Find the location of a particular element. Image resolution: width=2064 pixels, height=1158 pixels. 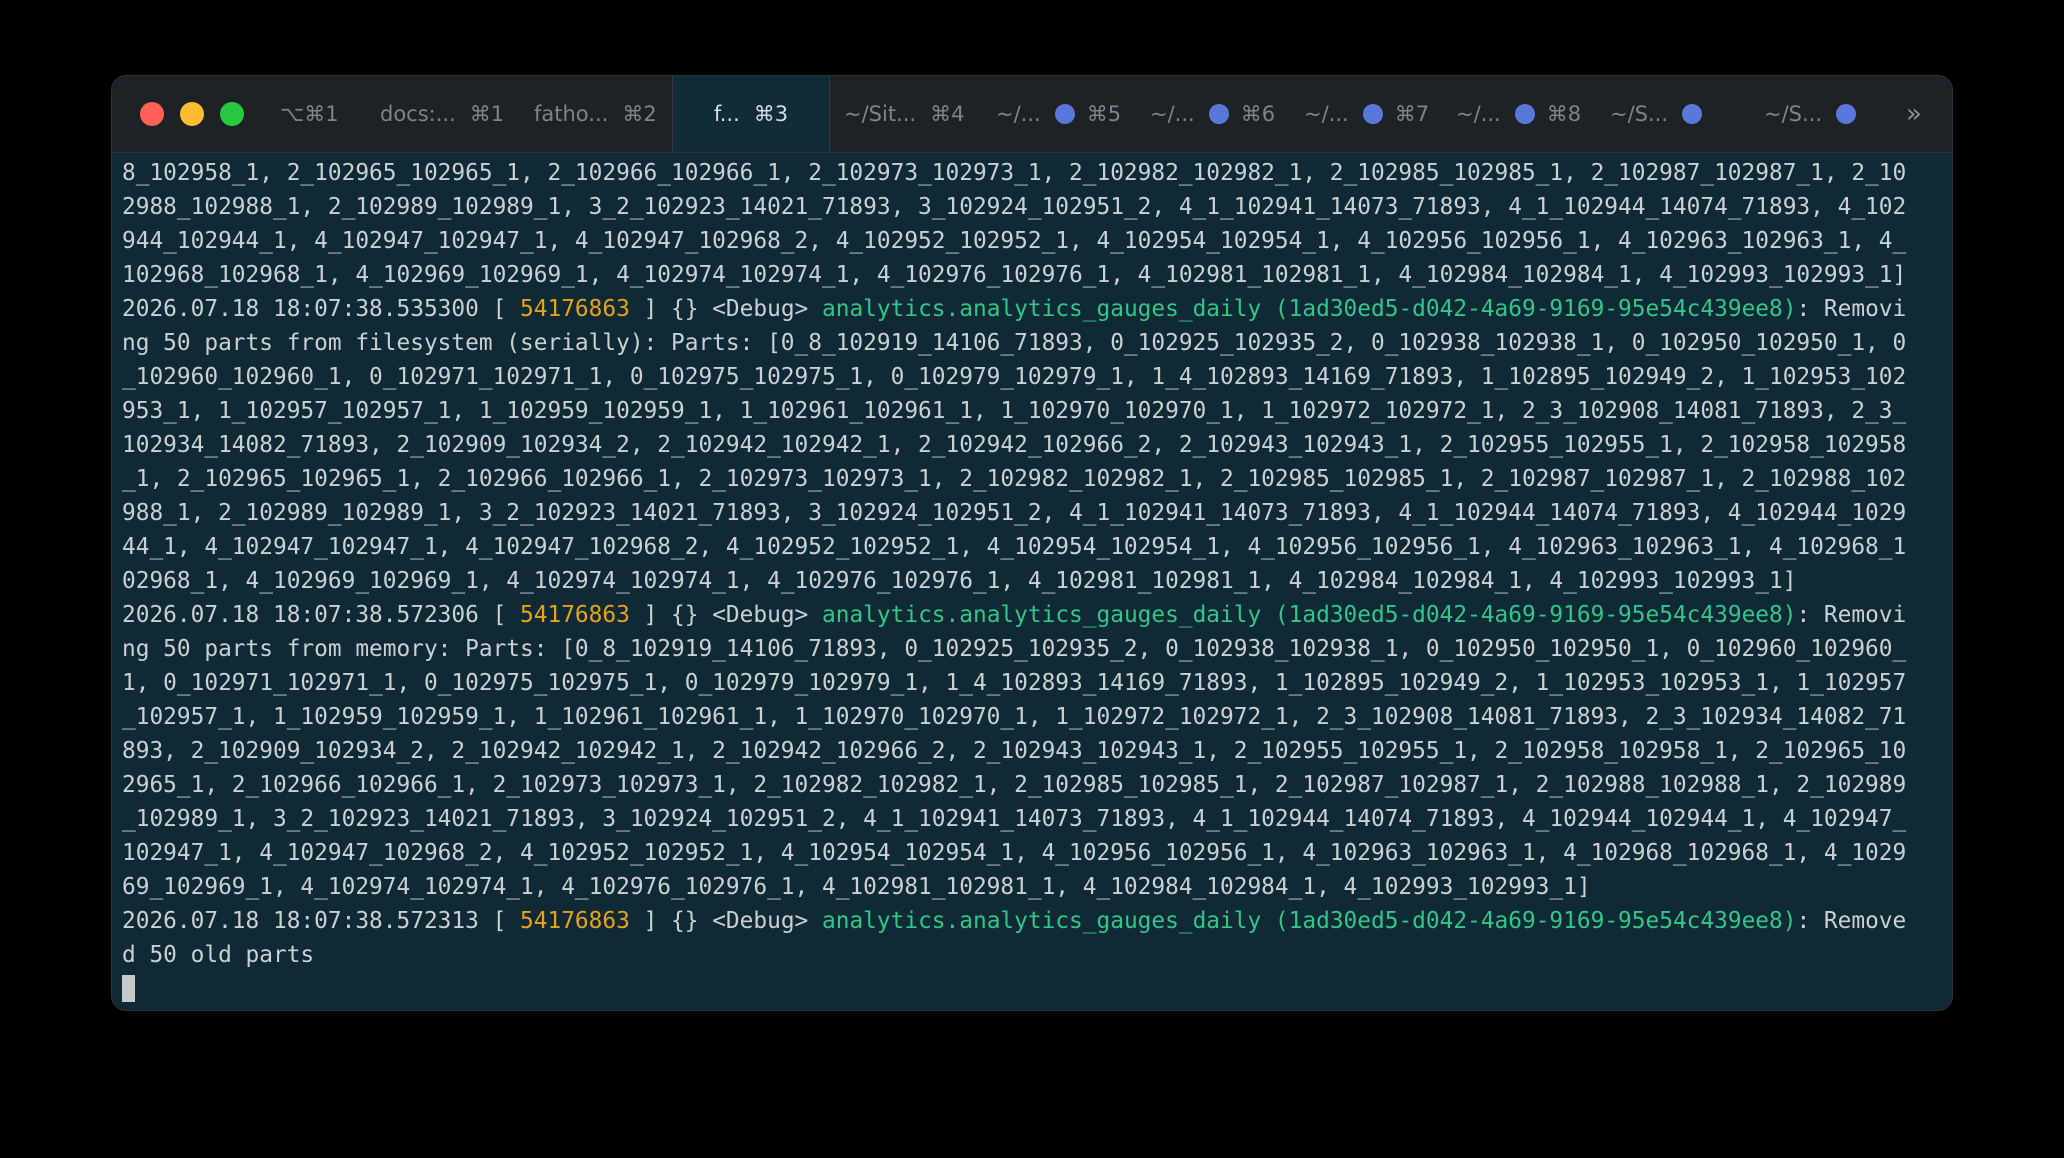

tab-shortcut: ⌘6 is located at coordinates (1258, 114).